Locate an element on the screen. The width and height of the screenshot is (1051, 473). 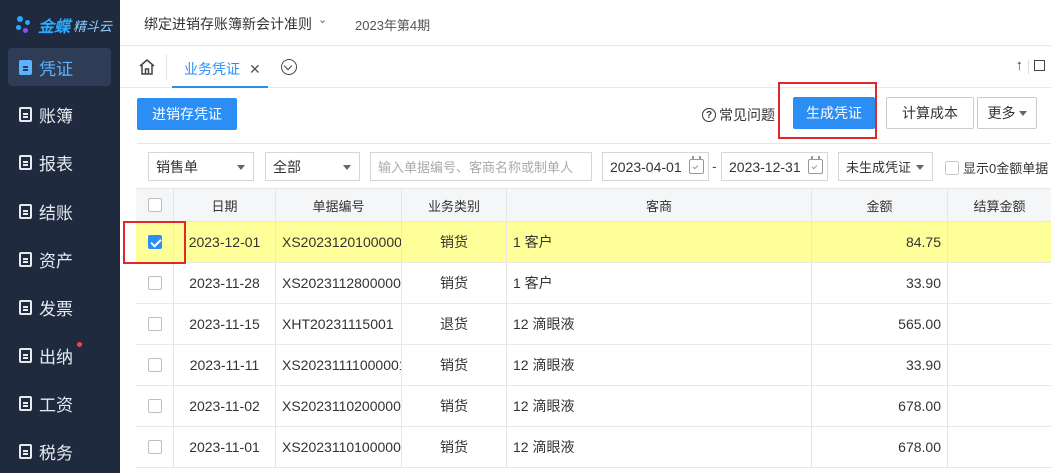
sidebar-item-closing: 结账 is located at coordinates (59, 211).